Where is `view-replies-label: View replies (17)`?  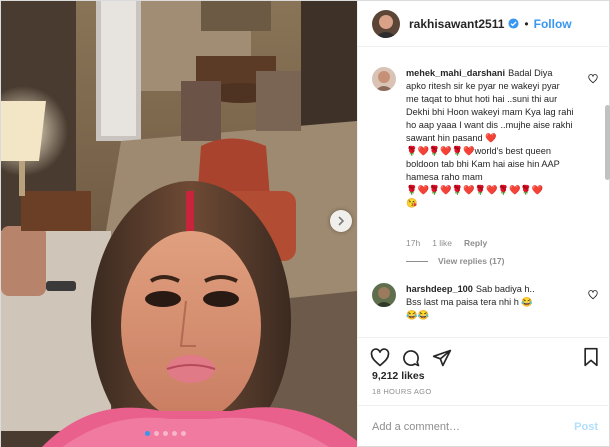
view-replies-label: View replies (17) is located at coordinates (471, 261).